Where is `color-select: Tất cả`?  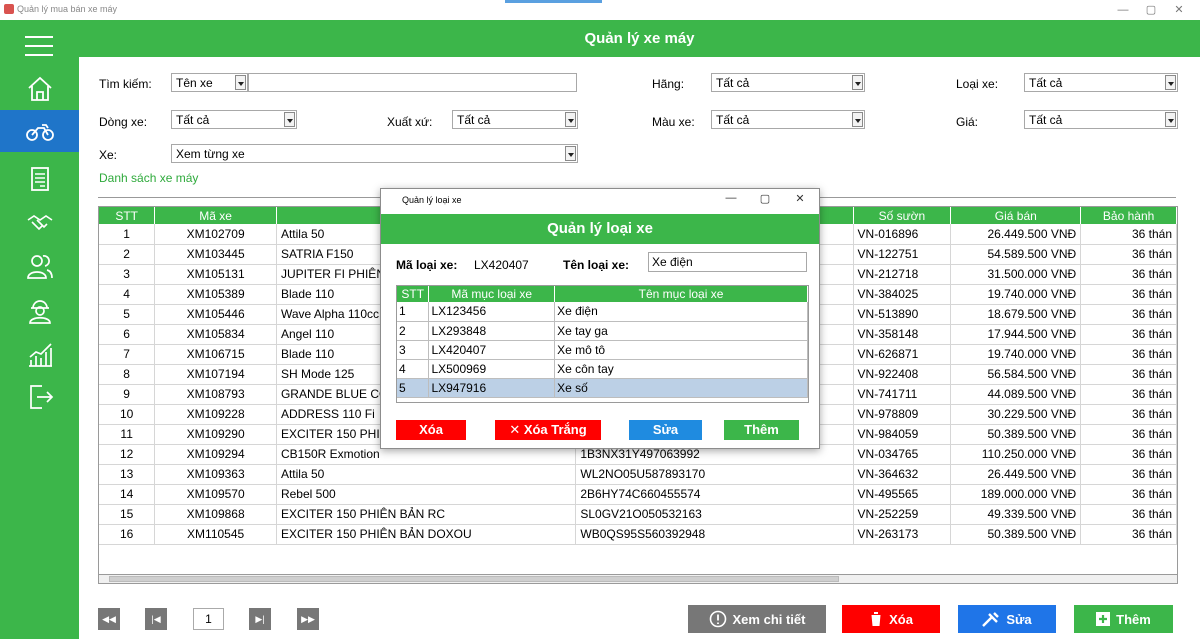 color-select: Tất cả is located at coordinates (788, 119).